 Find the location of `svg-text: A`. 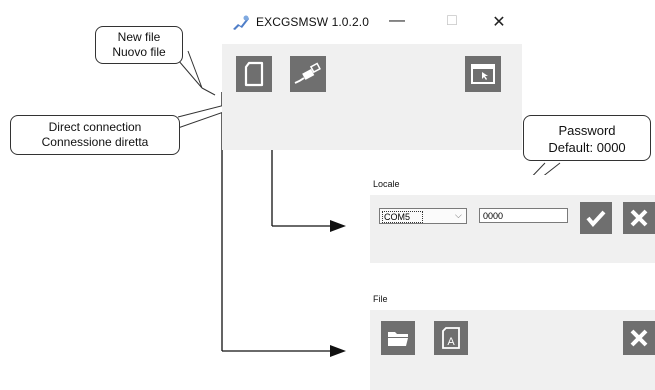

svg-text: A is located at coordinates (451, 342).